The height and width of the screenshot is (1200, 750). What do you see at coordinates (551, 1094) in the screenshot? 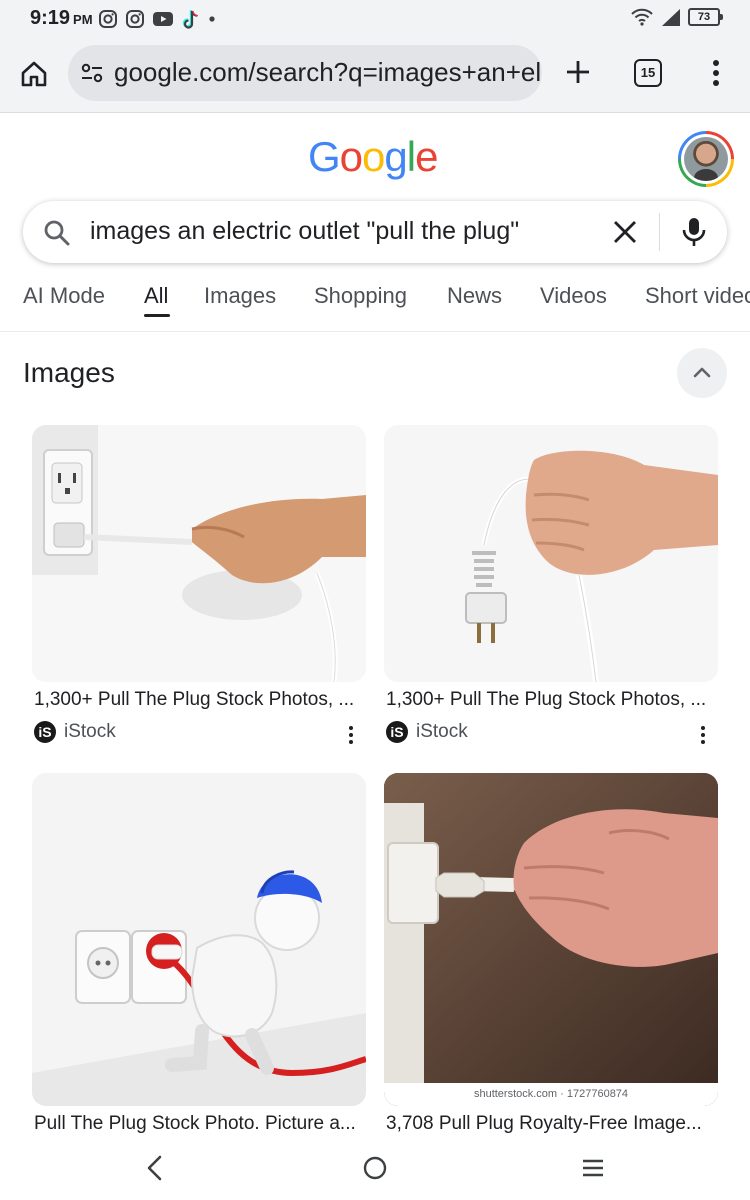
I see `image-watermark: shutterstock.com · 1727760874` at bounding box center [551, 1094].